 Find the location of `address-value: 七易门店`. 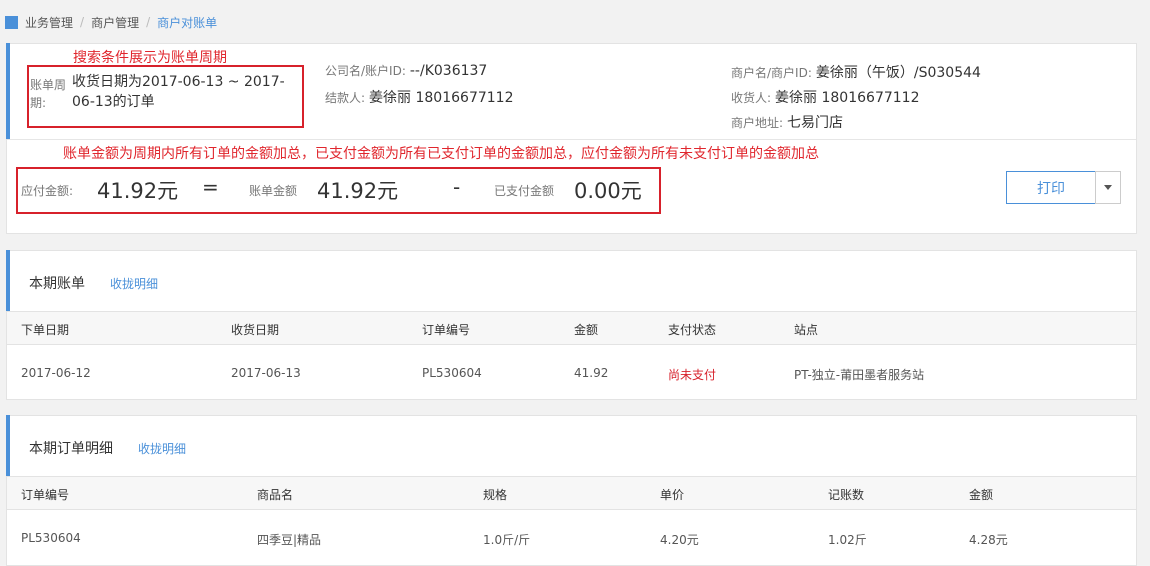

address-value: 七易门店 is located at coordinates (815, 123).